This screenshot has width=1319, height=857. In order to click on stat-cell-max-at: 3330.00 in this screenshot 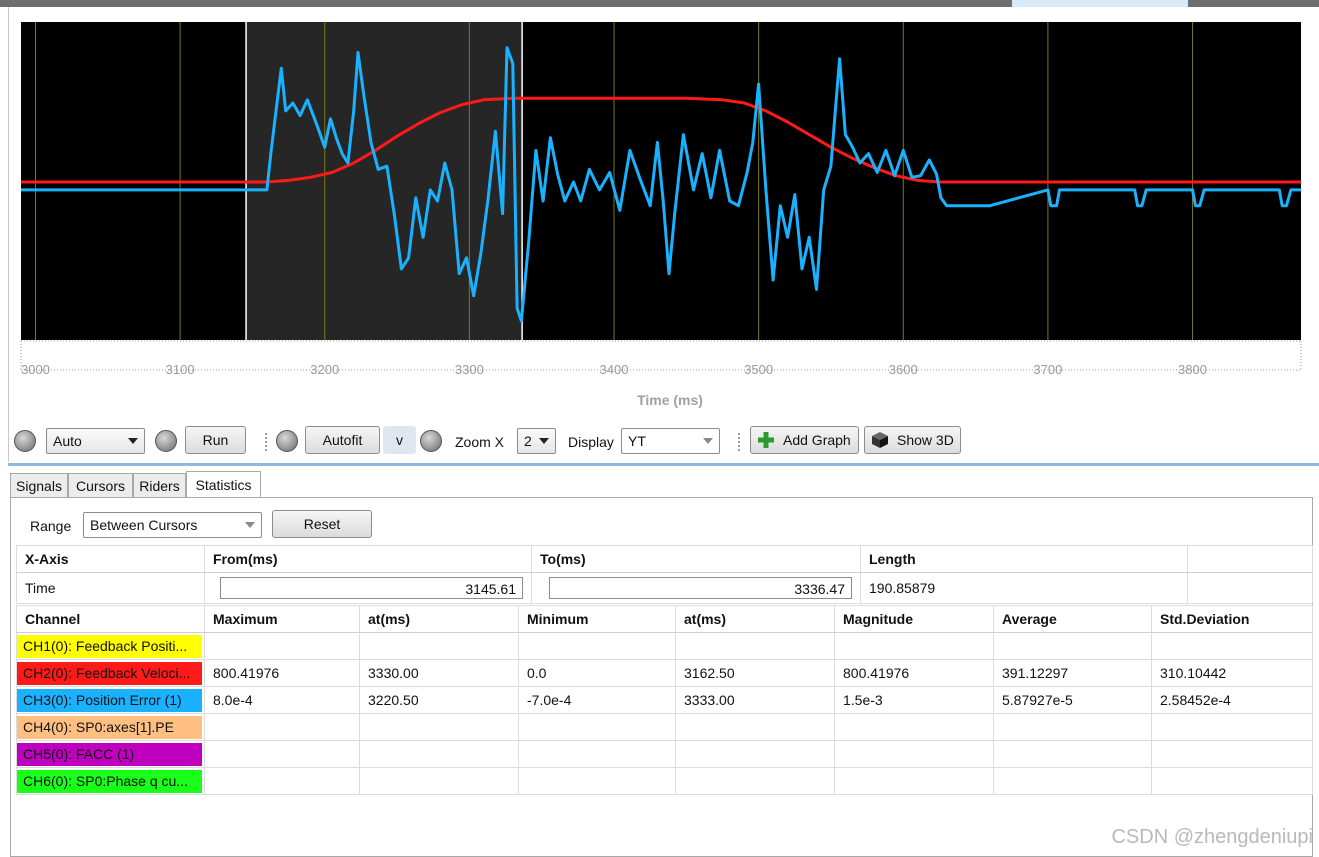, I will do `click(439, 673)`.